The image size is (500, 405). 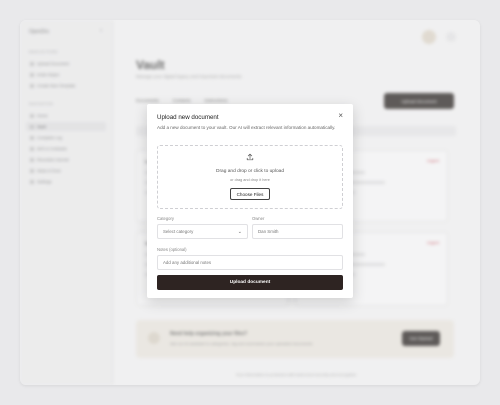 I want to click on close-icon: ×, so click(x=340, y=116).